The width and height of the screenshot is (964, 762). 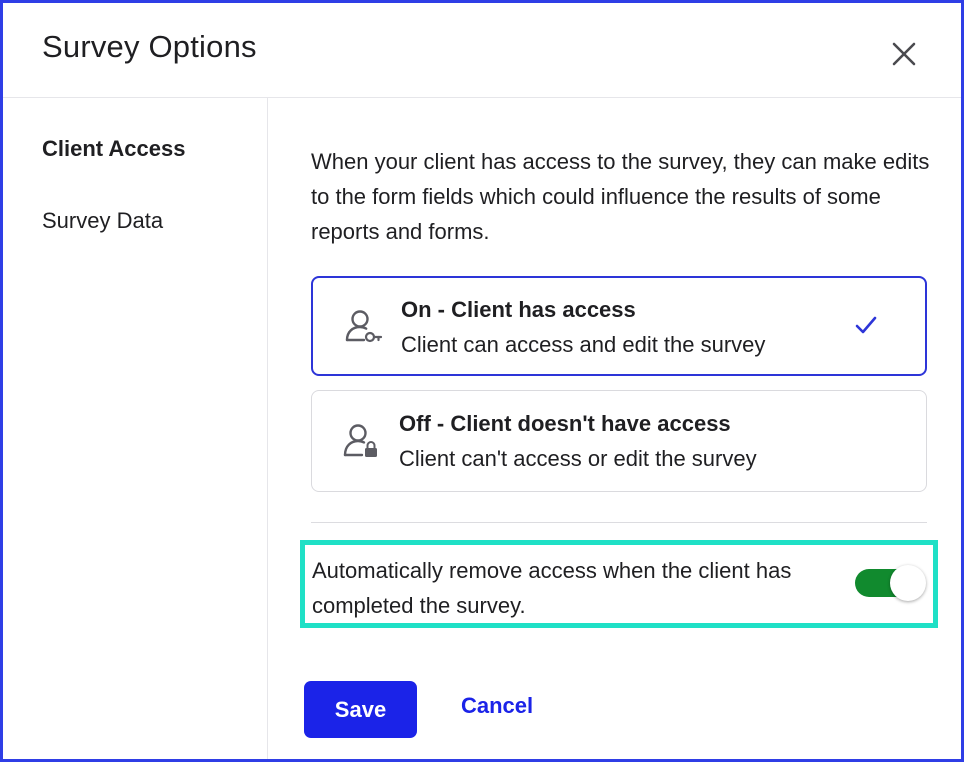 What do you see at coordinates (866, 325) in the screenshot?
I see `checkmark-icon` at bounding box center [866, 325].